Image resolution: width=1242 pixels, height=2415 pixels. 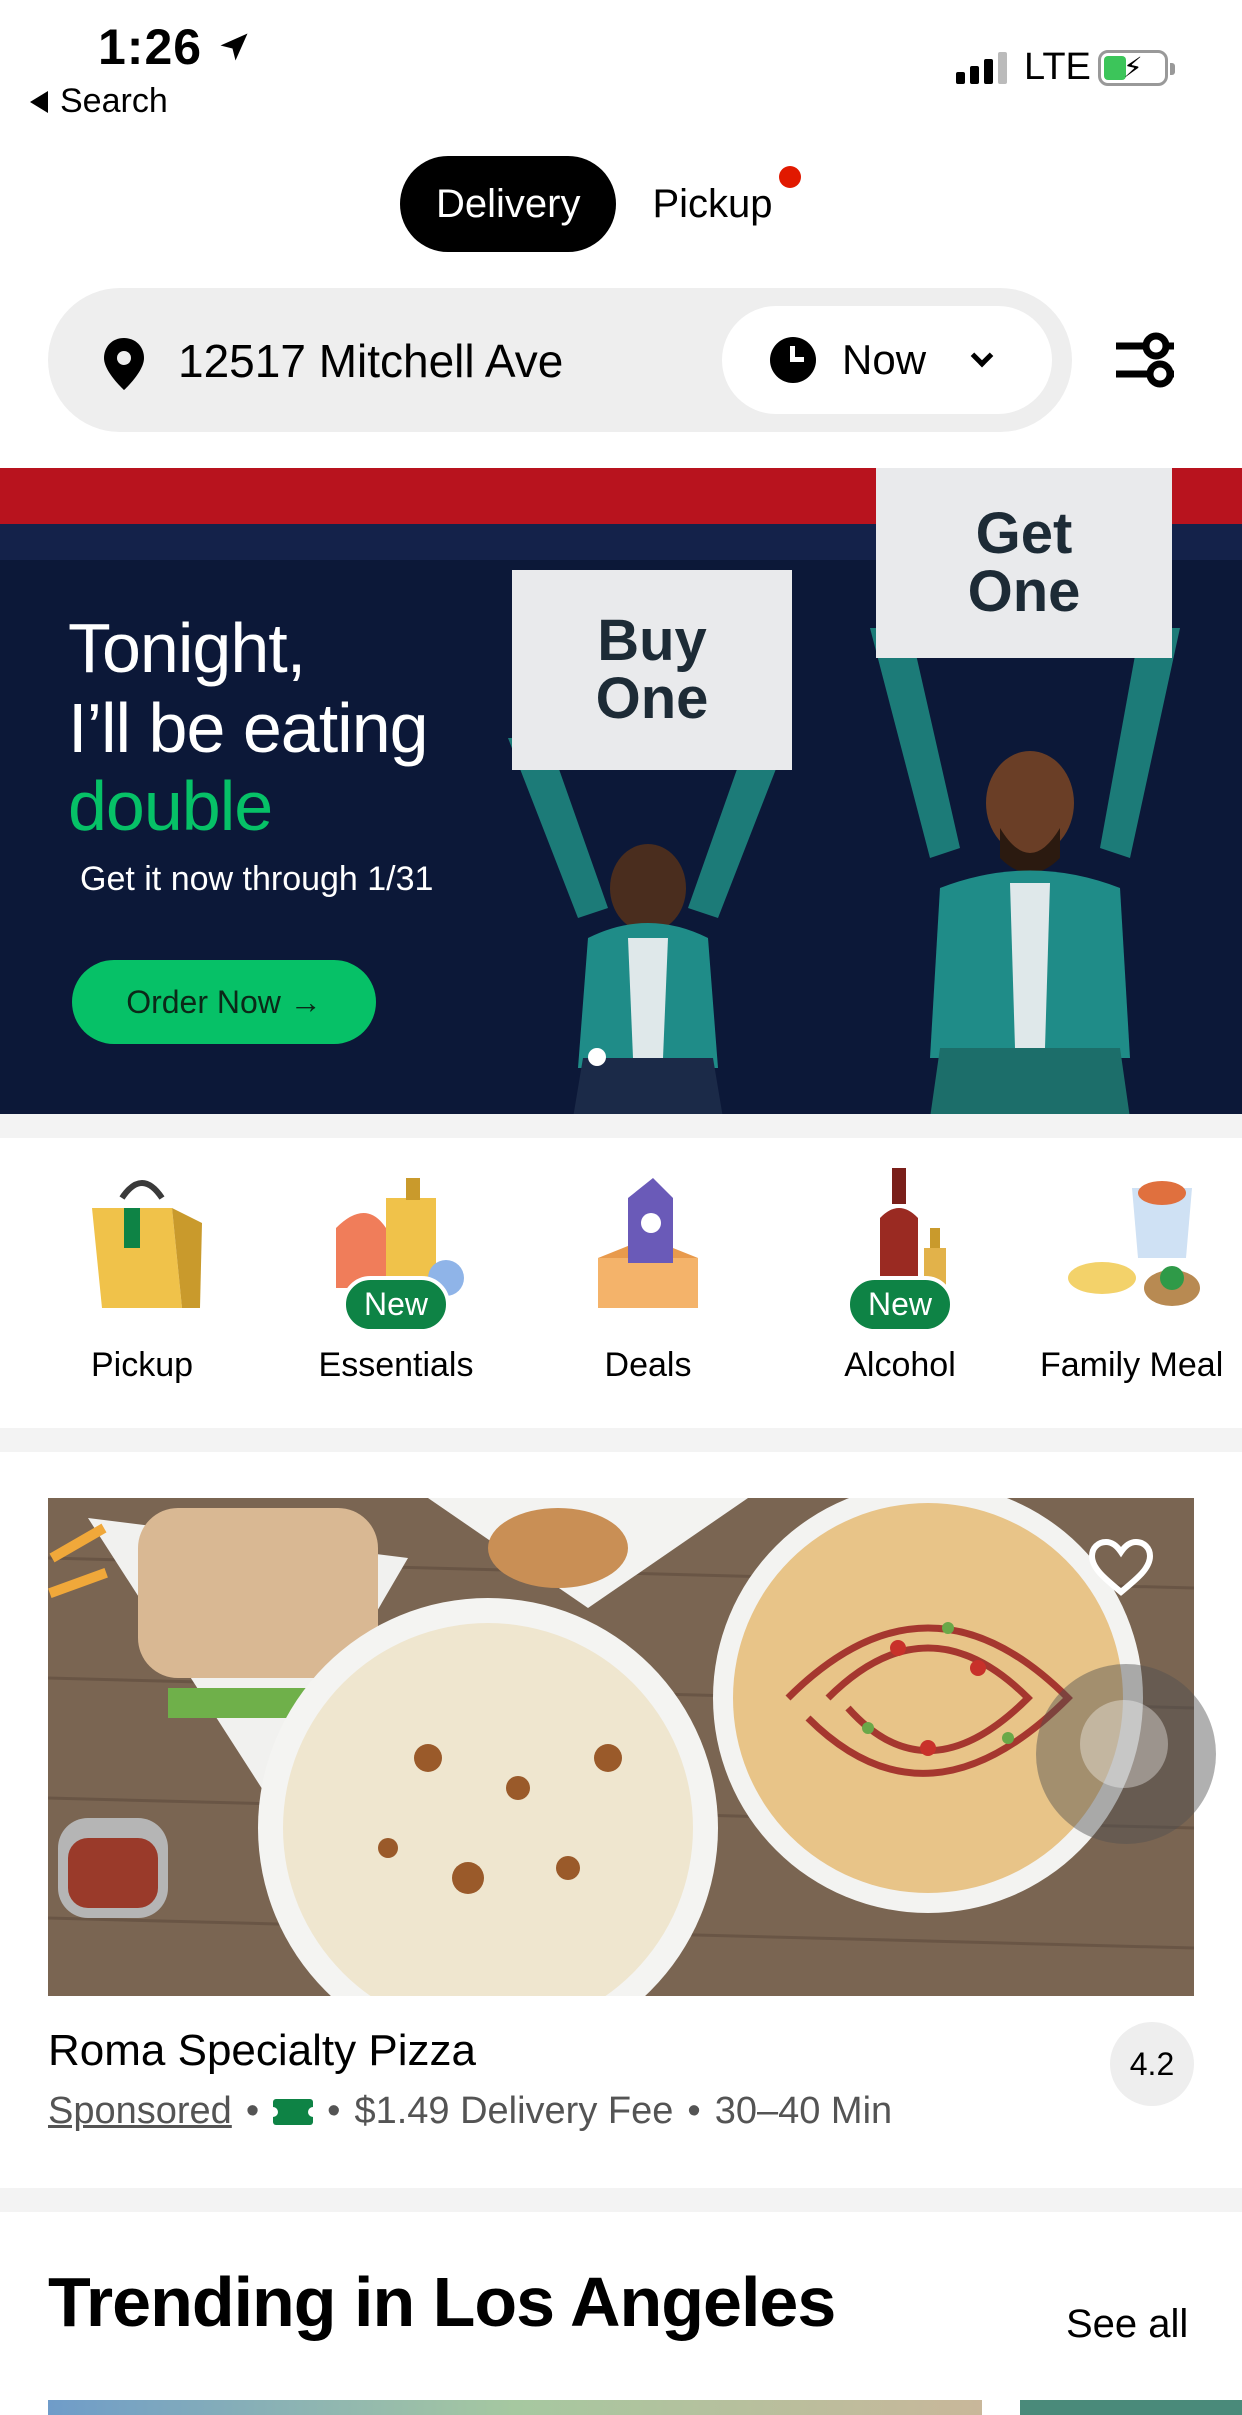 What do you see at coordinates (1025, 871) in the screenshot?
I see `athlete-illustration-right` at bounding box center [1025, 871].